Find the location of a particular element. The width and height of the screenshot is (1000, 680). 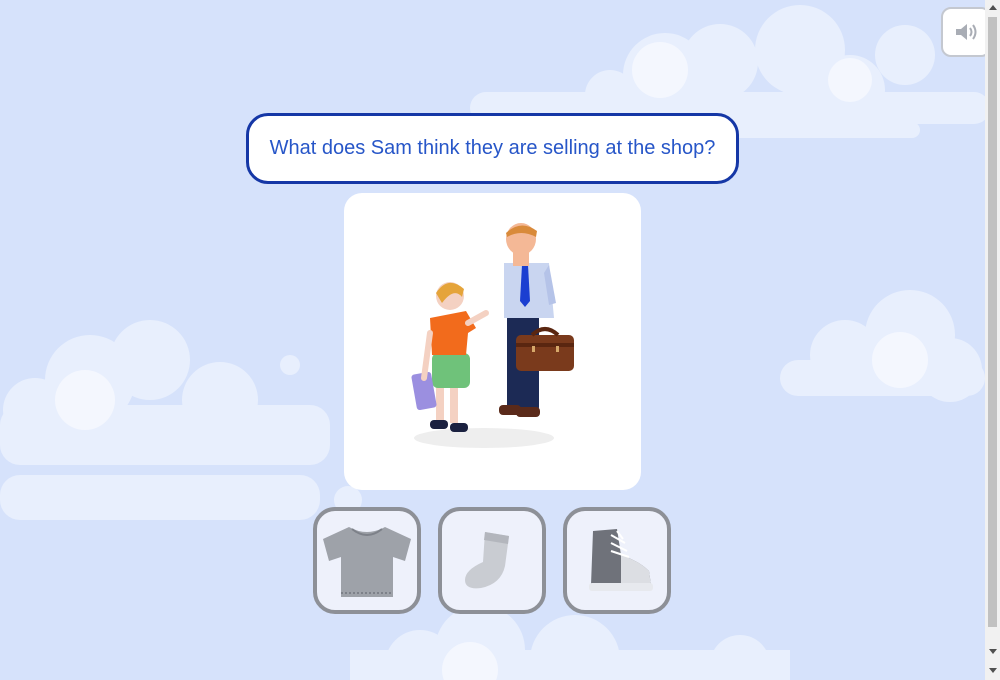

option-shirt is located at coordinates (367, 560).